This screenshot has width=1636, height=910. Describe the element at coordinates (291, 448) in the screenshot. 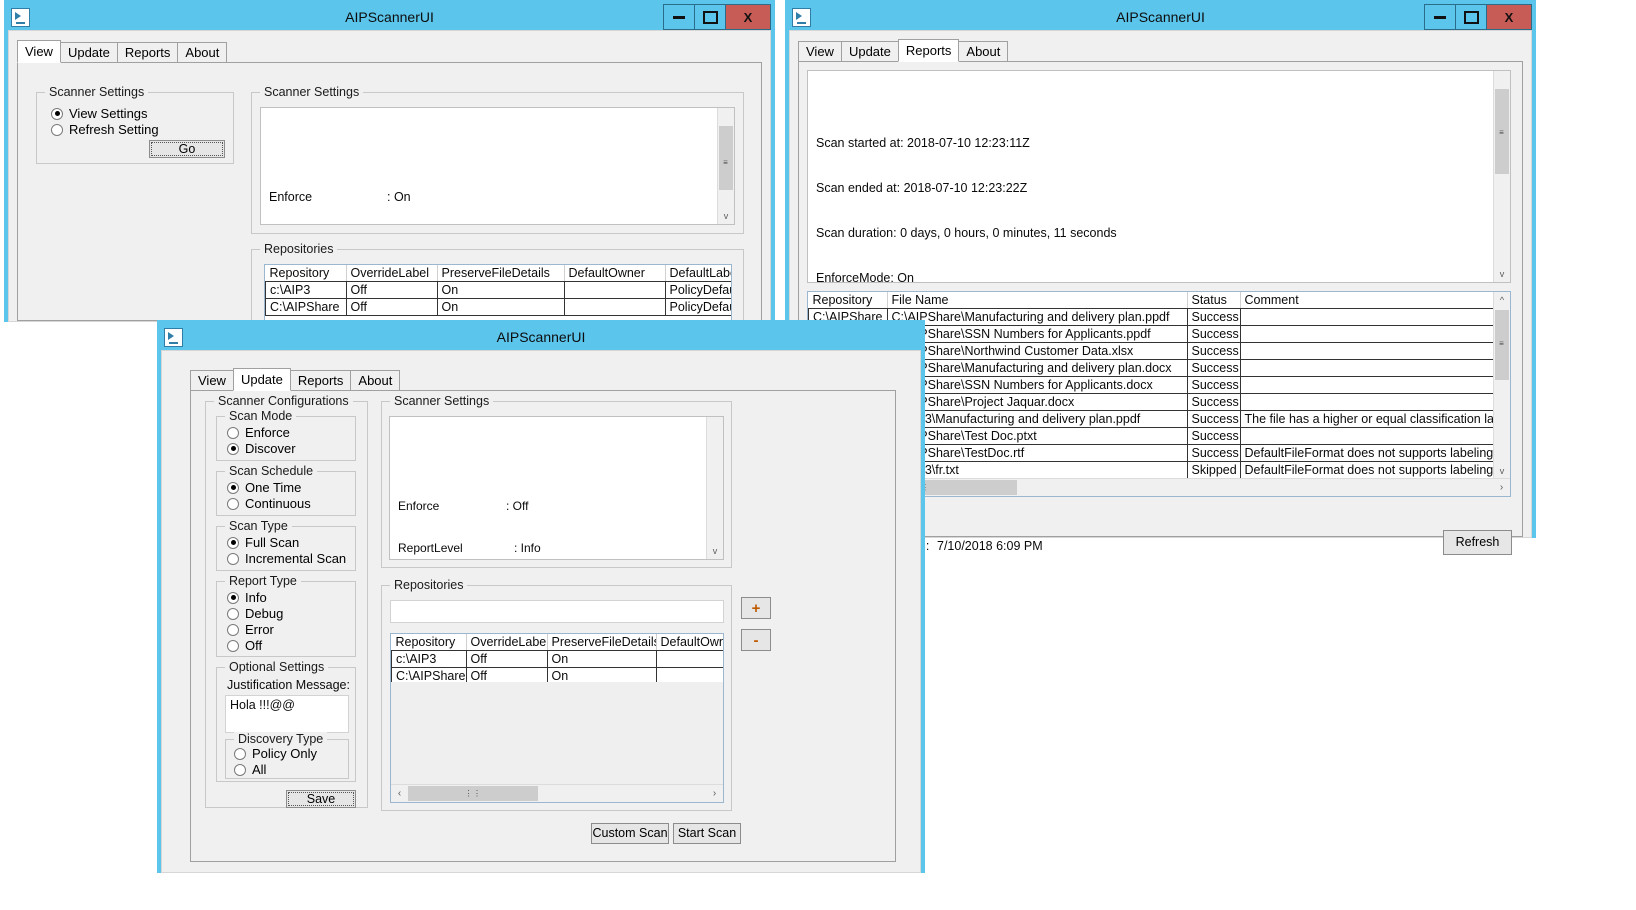

I see `radio-discover: Discover` at that location.